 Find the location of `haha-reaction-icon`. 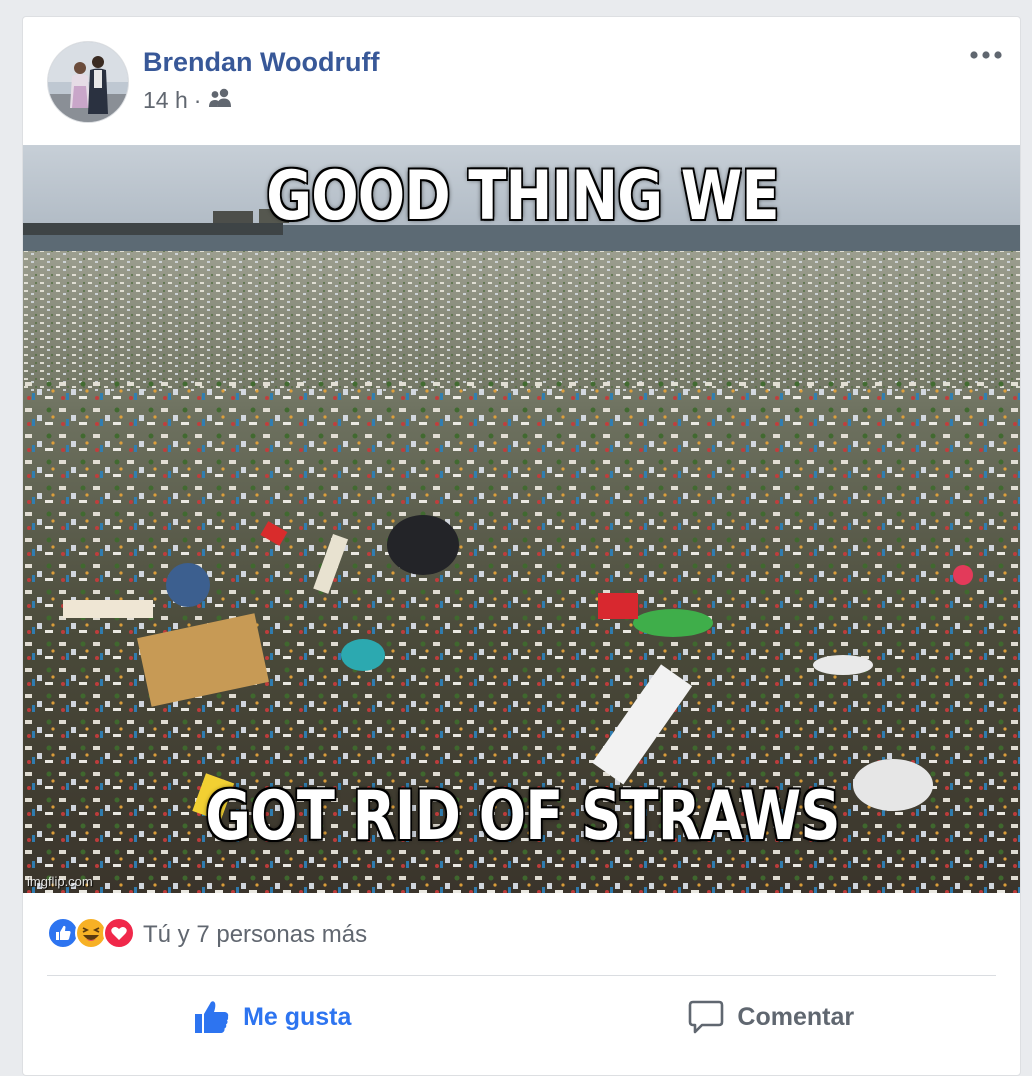

haha-reaction-icon is located at coordinates (91, 935).